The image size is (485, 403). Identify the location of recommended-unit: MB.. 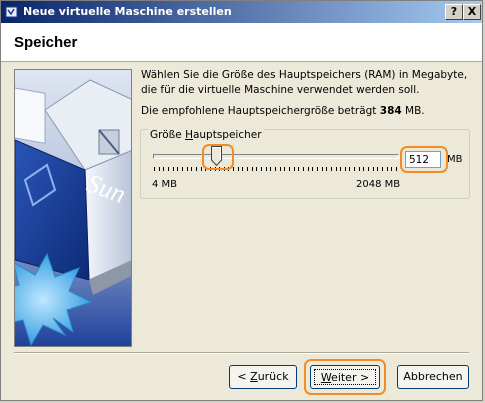
(415, 111).